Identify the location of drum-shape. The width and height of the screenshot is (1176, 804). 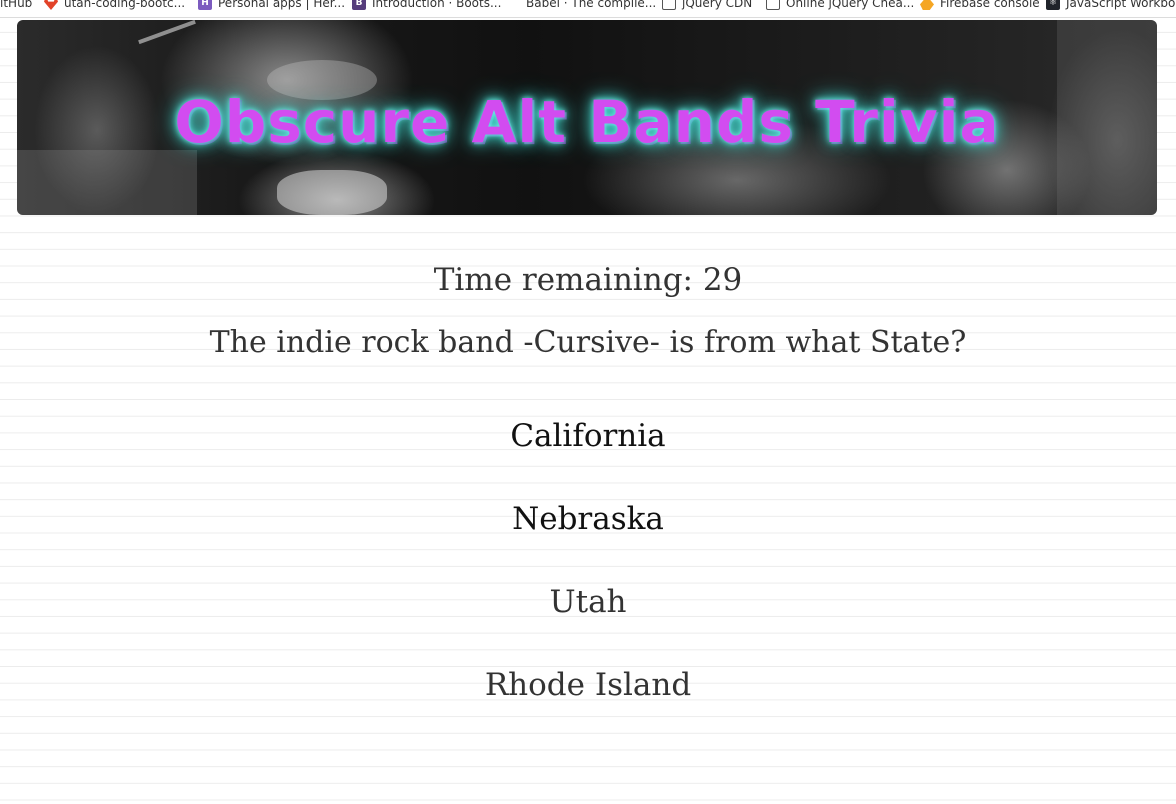
(332, 192).